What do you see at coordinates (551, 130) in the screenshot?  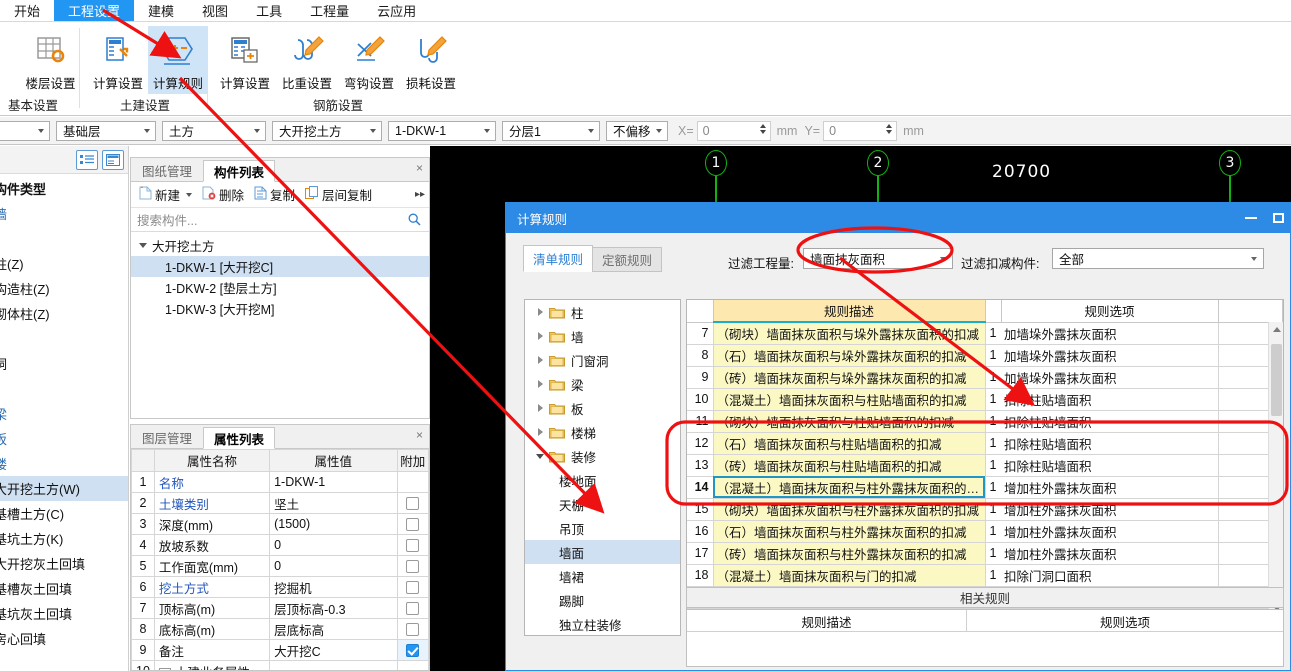 I see `combo-layer: 分层1` at bounding box center [551, 130].